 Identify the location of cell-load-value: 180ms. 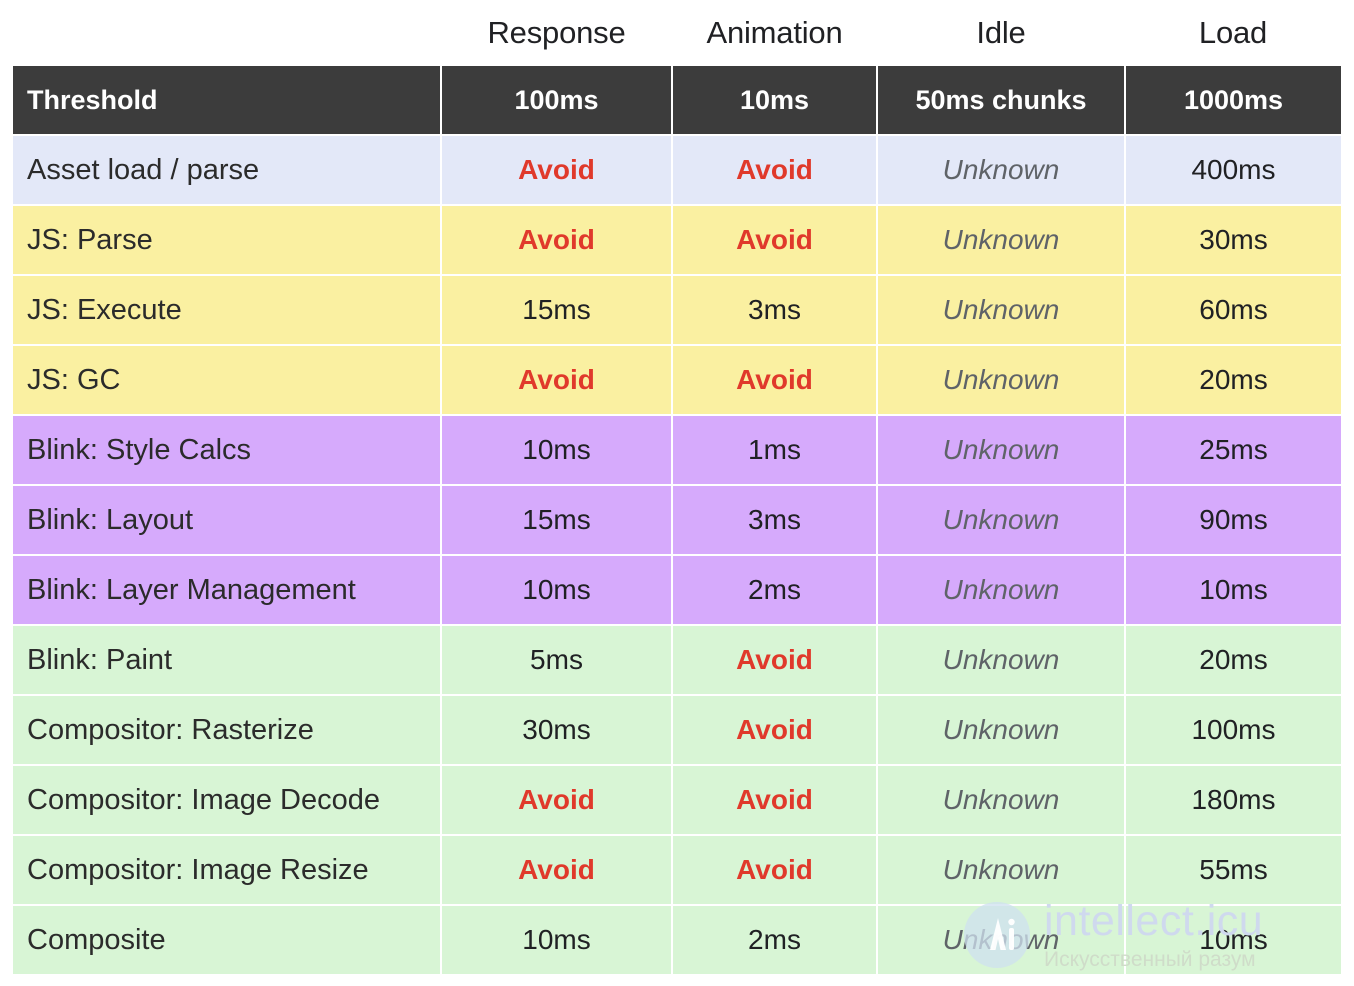
(1233, 799).